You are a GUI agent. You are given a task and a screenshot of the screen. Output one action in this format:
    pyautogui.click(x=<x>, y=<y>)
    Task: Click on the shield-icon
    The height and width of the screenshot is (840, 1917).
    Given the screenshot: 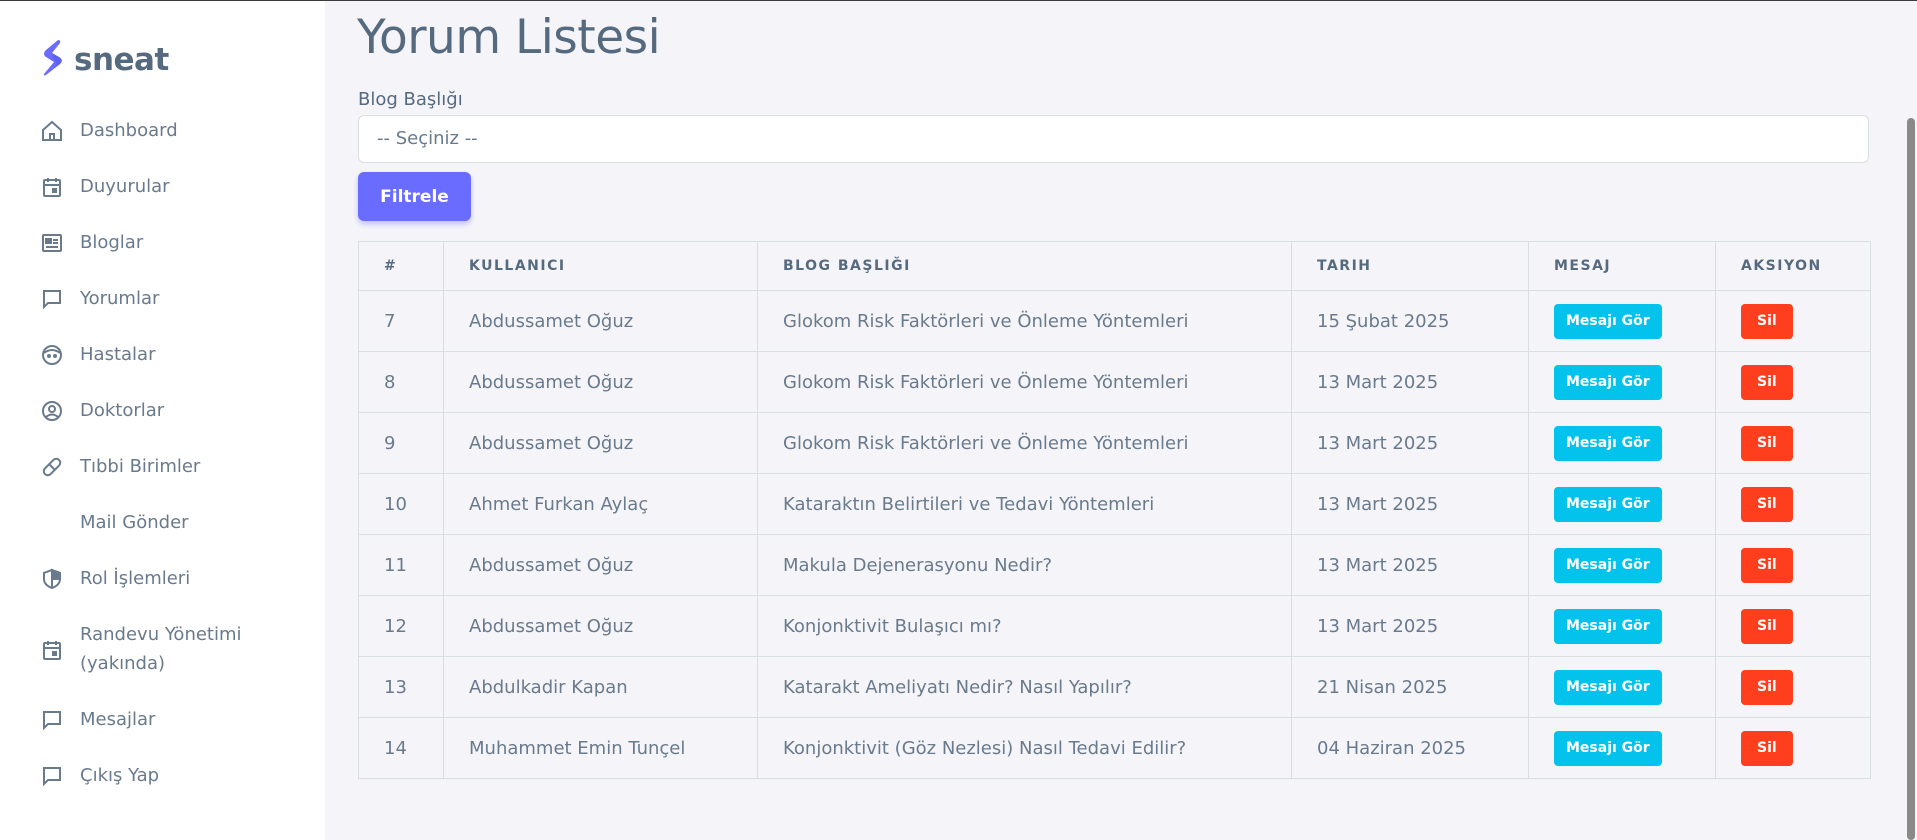 What is the action you would take?
    pyautogui.click(x=52, y=579)
    